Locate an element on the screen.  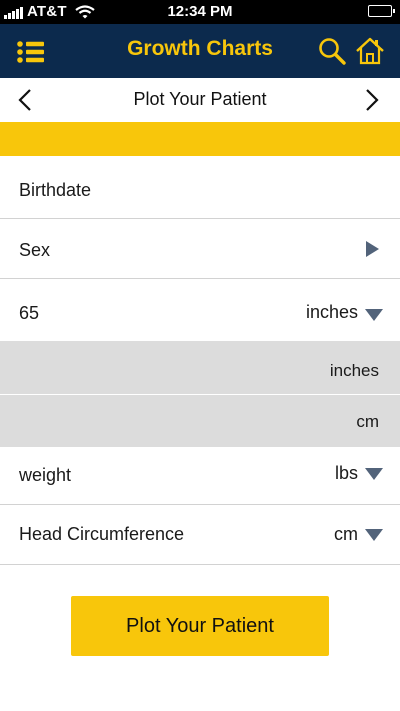
height-field: 65 inches is located at coordinates (200, 310).